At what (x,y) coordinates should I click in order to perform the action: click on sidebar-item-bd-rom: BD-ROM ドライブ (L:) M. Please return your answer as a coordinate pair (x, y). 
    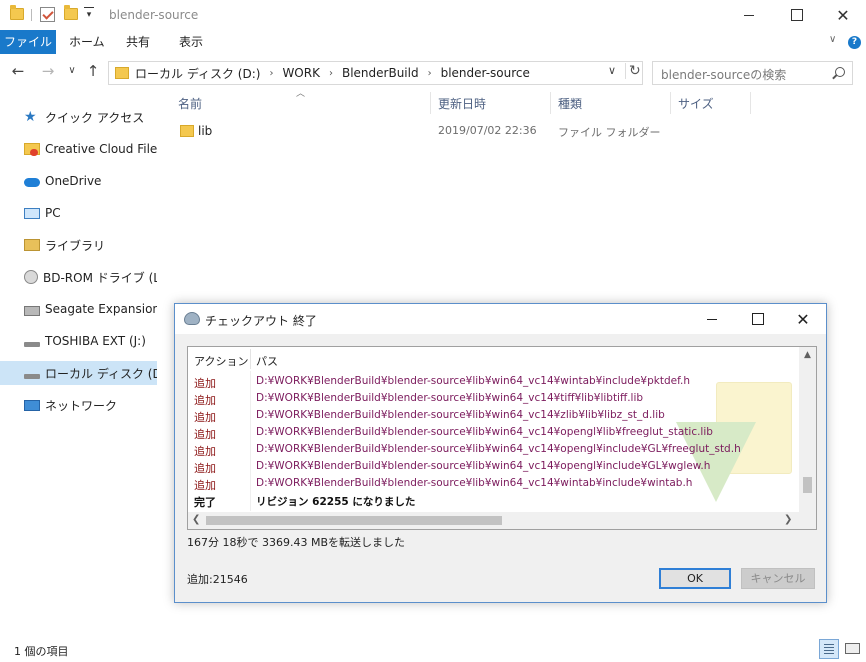
    Looking at the image, I should click on (78, 277).